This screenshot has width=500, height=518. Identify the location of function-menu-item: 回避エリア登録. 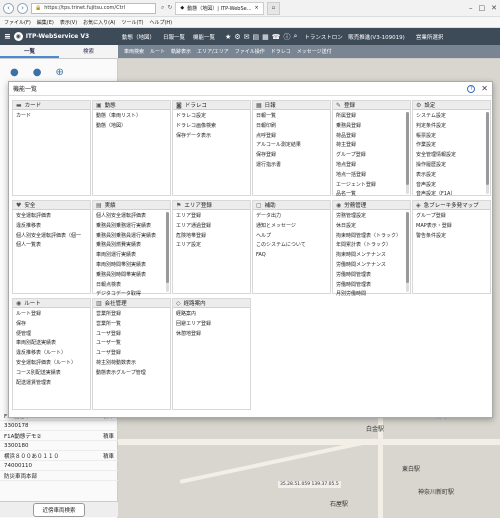
(211, 325).